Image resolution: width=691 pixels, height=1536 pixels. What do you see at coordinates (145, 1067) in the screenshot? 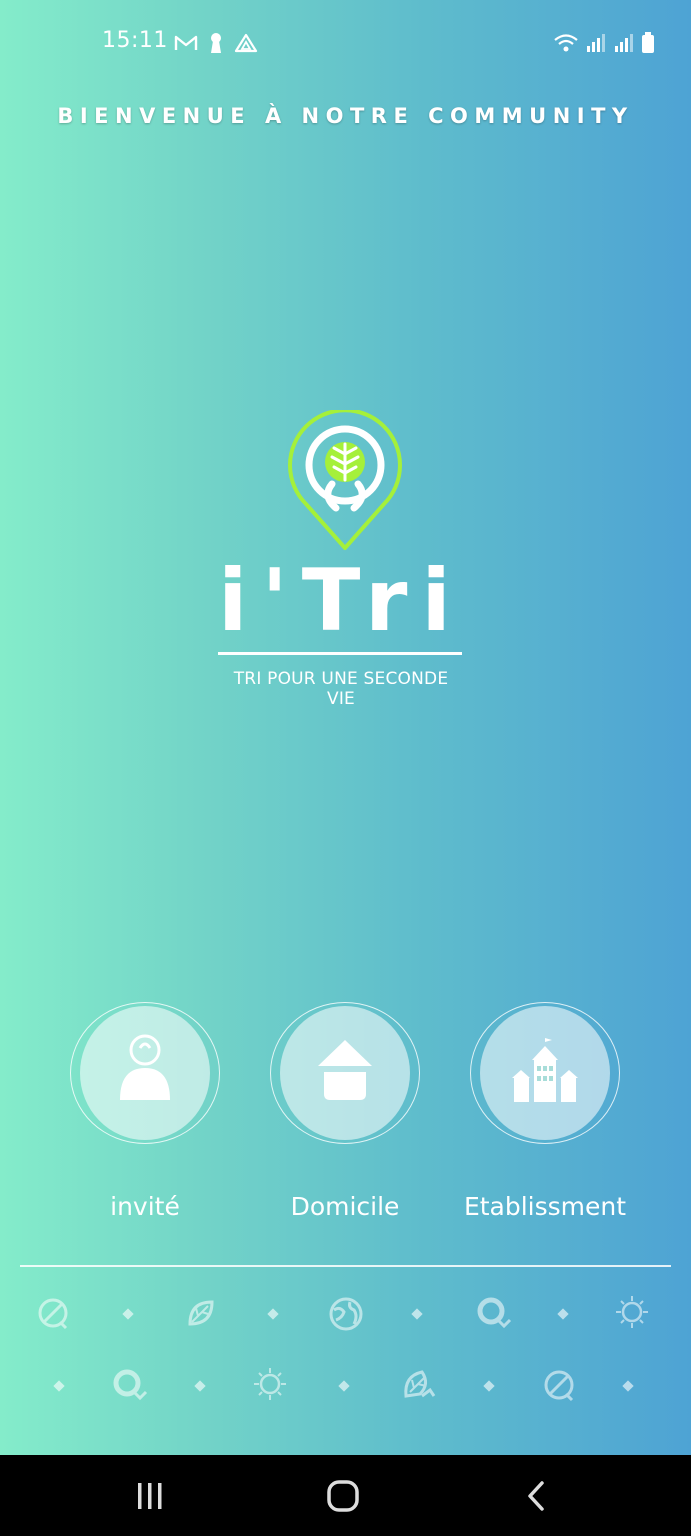
I see `guest-icon` at bounding box center [145, 1067].